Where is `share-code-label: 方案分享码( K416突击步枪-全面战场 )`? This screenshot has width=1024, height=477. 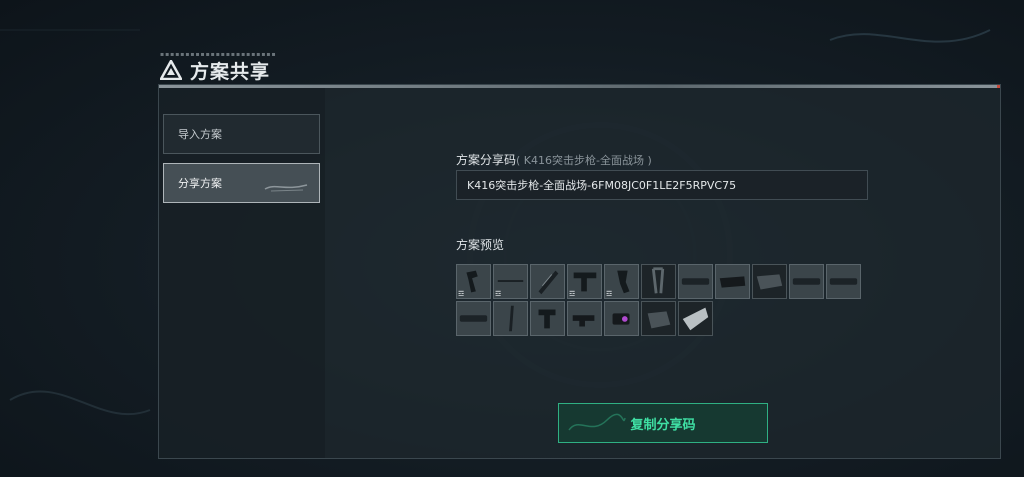
share-code-label: 方案分享码( K416突击步枪-全面战场 ) is located at coordinates (554, 159).